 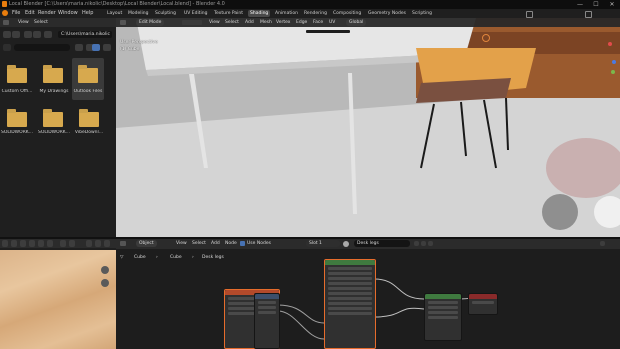 What do you see at coordinates (231, 243) in the screenshot?
I see `node-menu-node: Node` at bounding box center [231, 243].